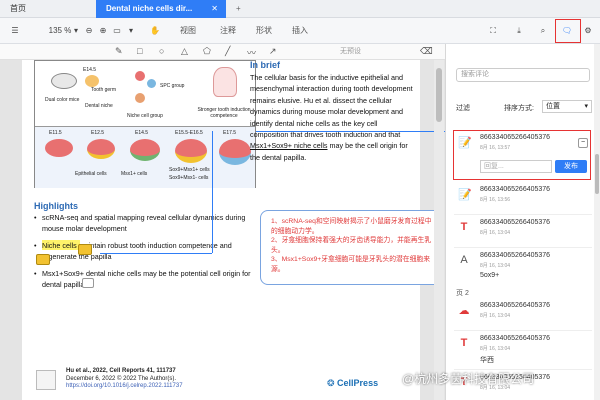 This screenshot has height=400, width=600. What do you see at coordinates (351, 131) in the screenshot?
I see `connector-line` at bounding box center [351, 131].